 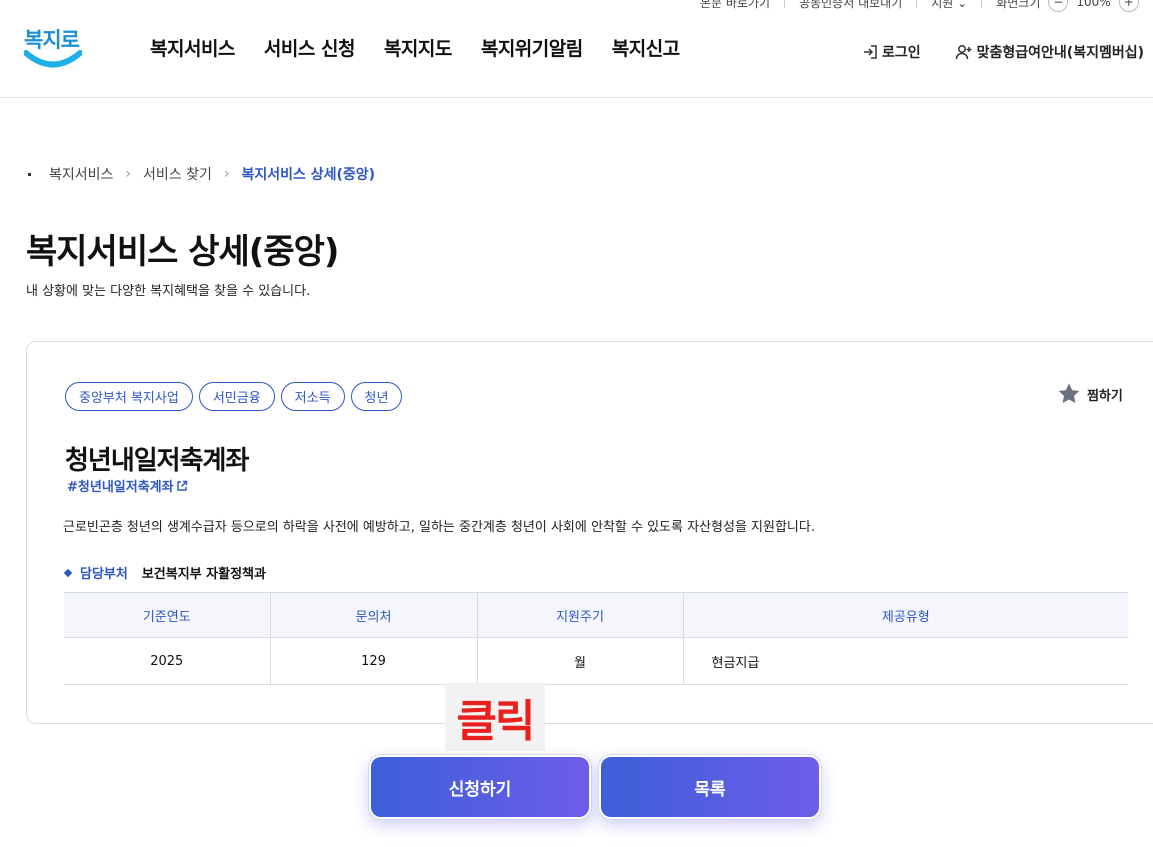 I want to click on user-add-icon, so click(x=963, y=52).